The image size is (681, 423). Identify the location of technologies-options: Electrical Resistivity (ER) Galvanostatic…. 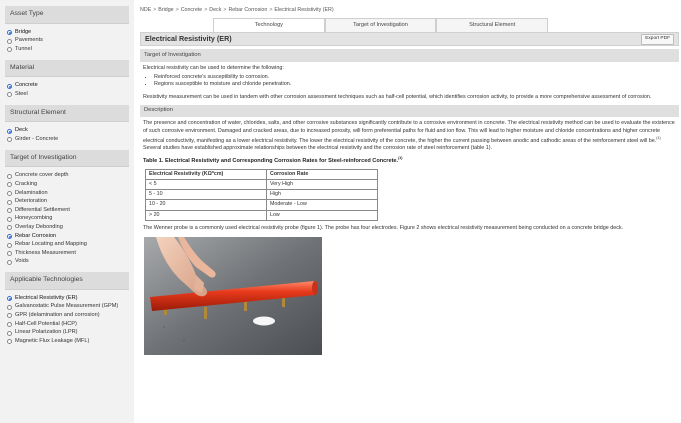
(67, 322).